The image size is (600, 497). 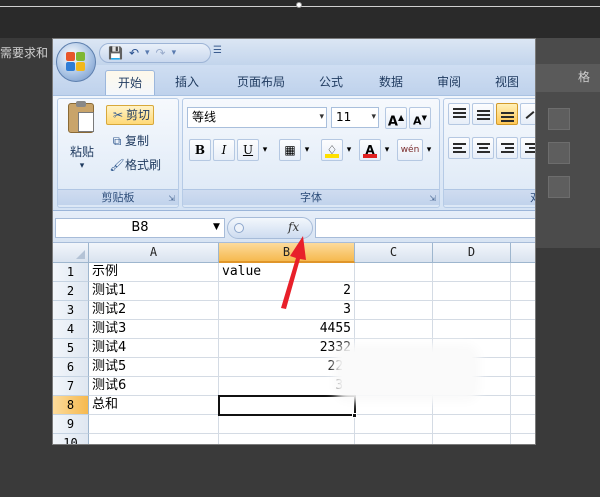 I want to click on row-header: 3, so click(x=71, y=310).